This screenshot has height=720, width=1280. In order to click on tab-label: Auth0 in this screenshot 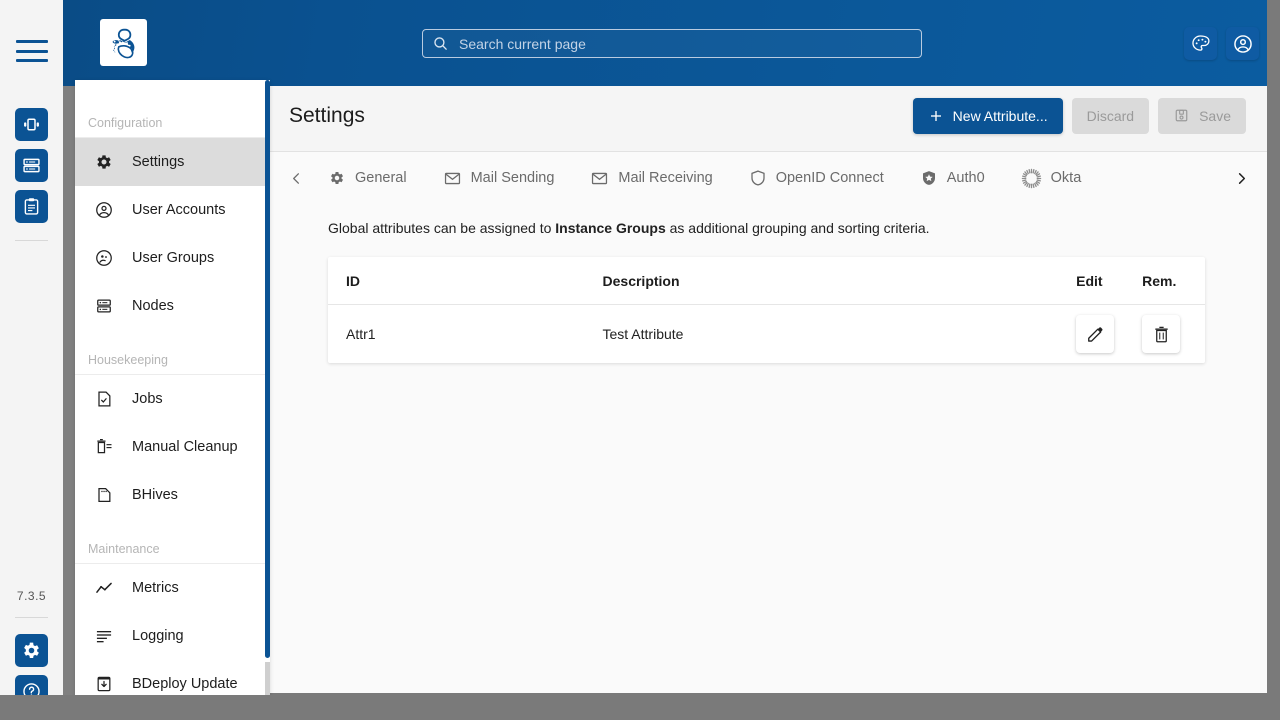, I will do `click(965, 178)`.